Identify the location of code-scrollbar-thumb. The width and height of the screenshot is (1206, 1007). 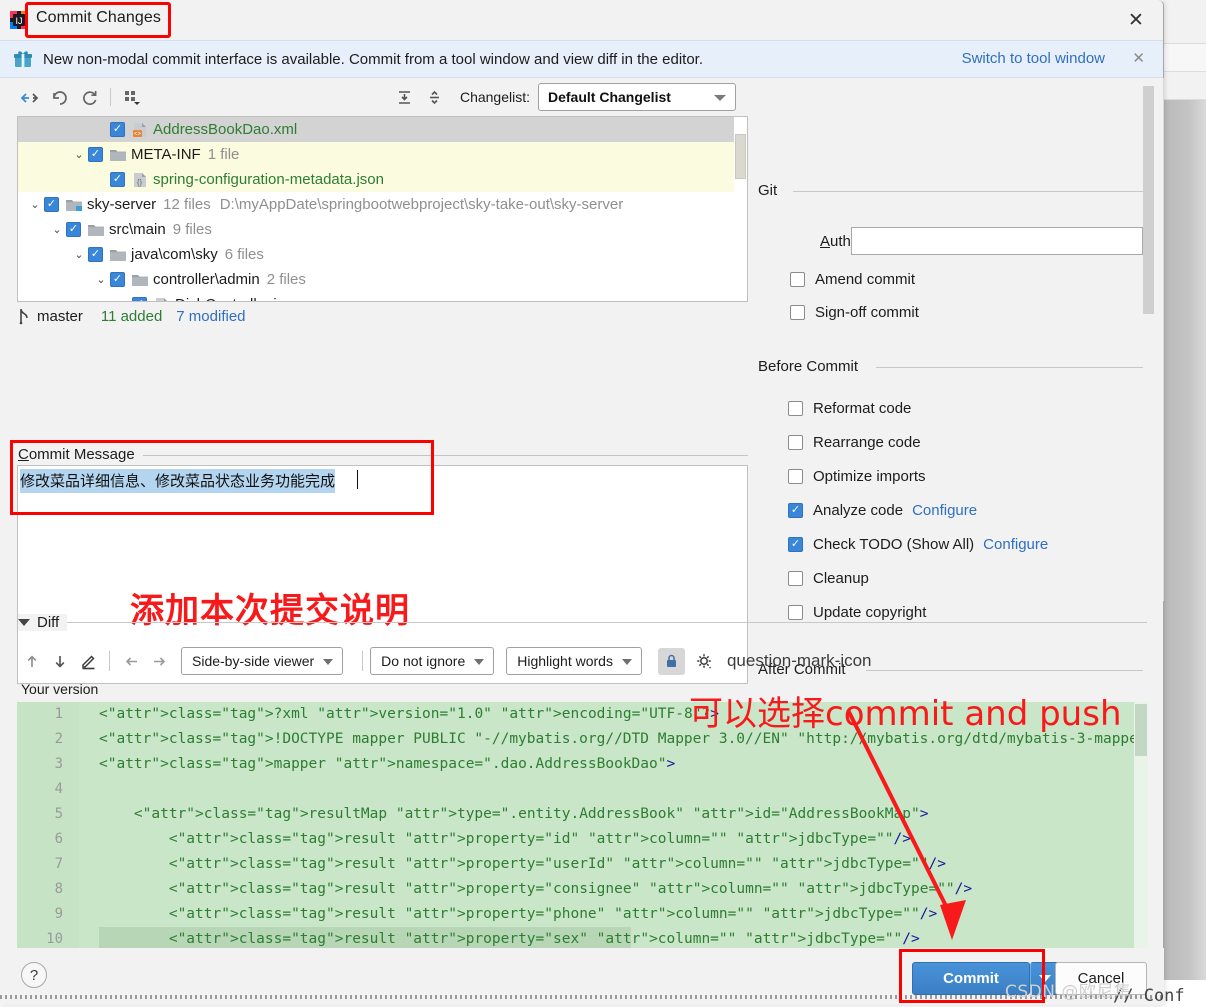
(1141, 730).